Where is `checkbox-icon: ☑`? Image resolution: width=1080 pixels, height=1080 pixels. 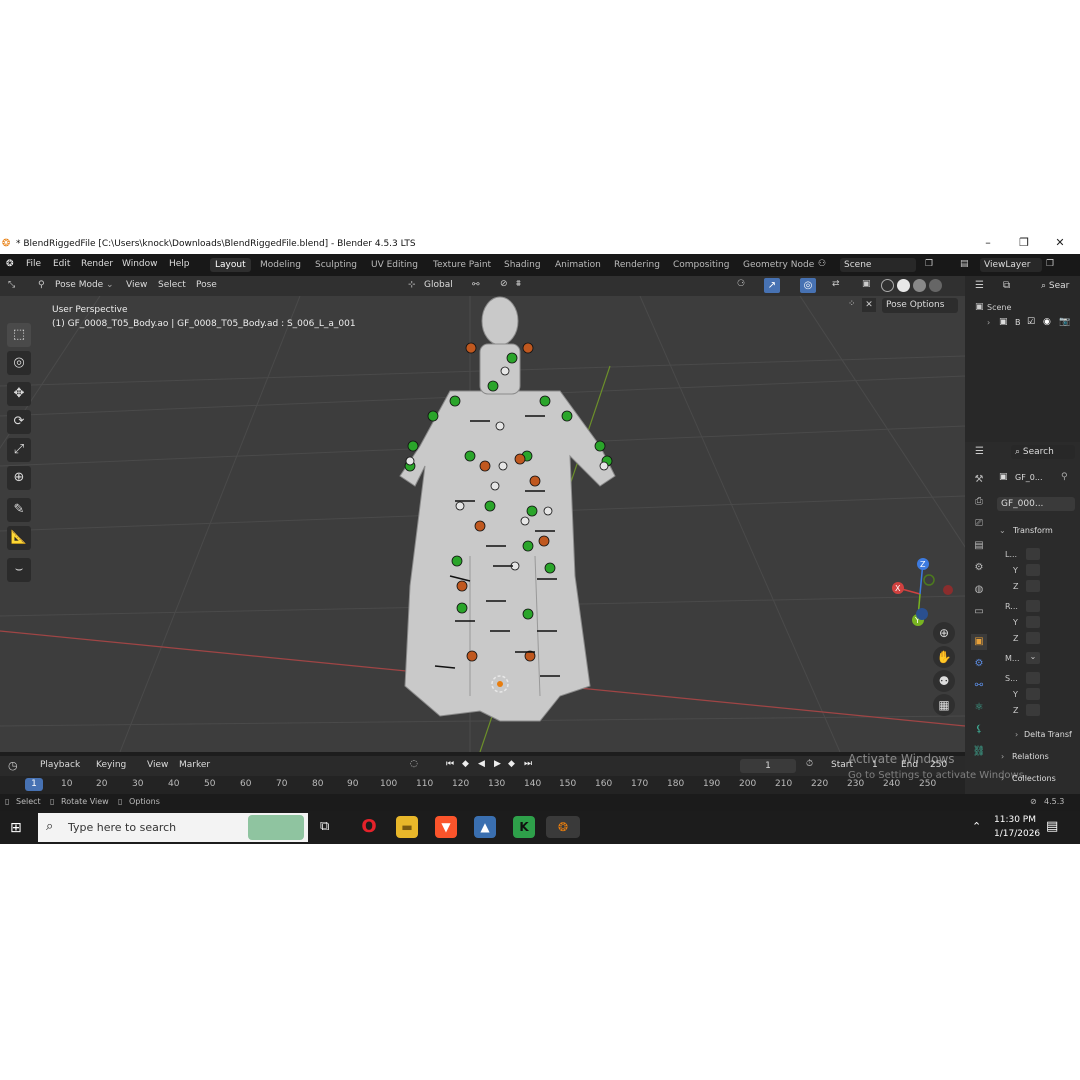
checkbox-icon: ☑ is located at coordinates (1031, 322).